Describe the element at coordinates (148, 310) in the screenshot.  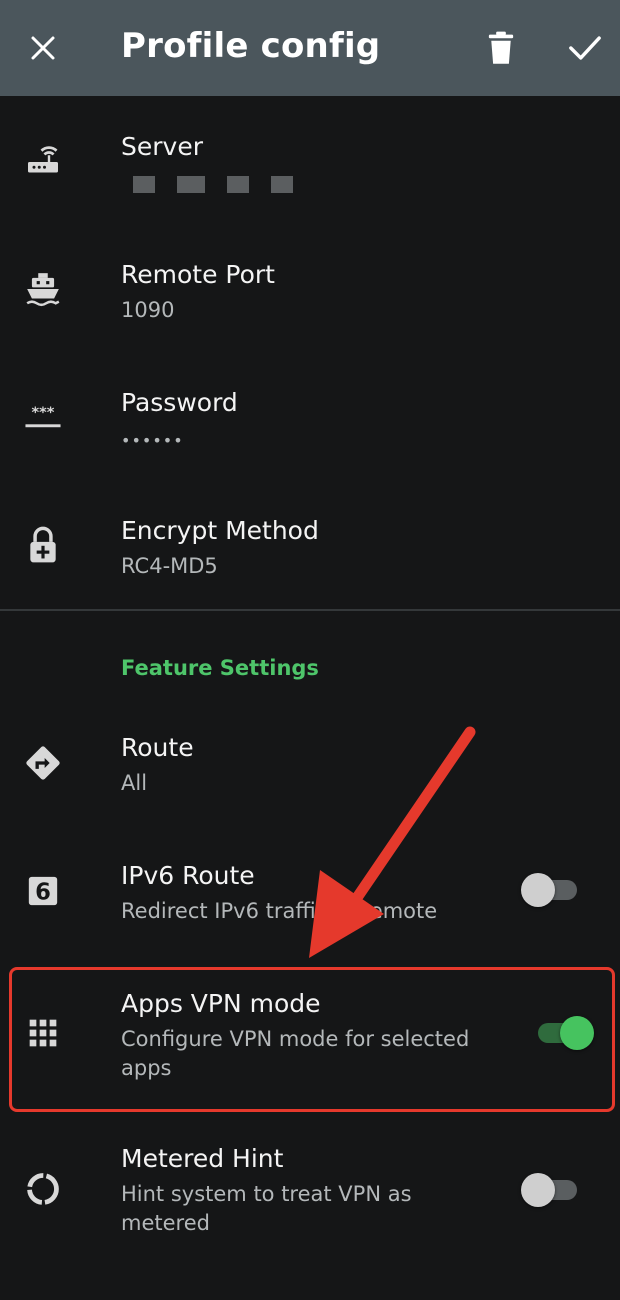
I see `remote-port-value: 1090` at that location.